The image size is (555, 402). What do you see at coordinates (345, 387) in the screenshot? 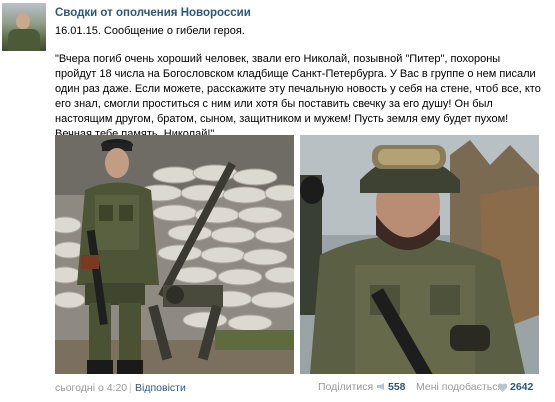
I see `share-label: Поділитися` at bounding box center [345, 387].